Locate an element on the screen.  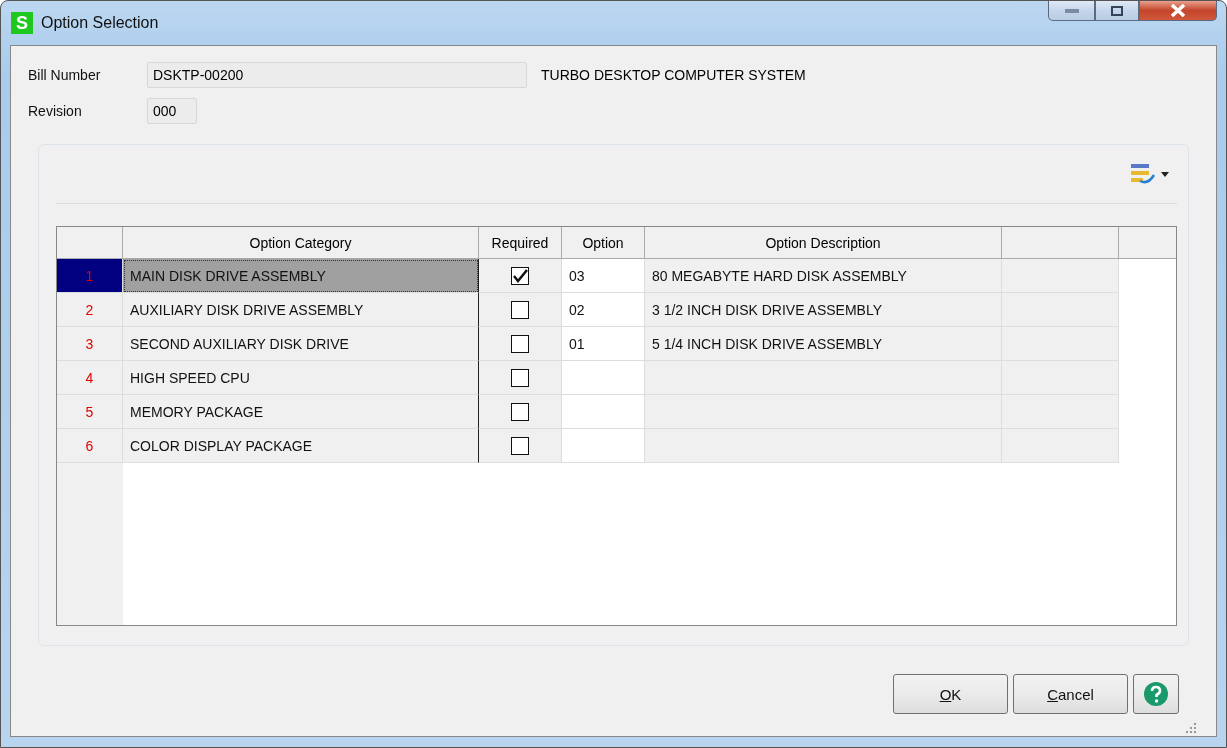
check-icon is located at coordinates (520, 275).